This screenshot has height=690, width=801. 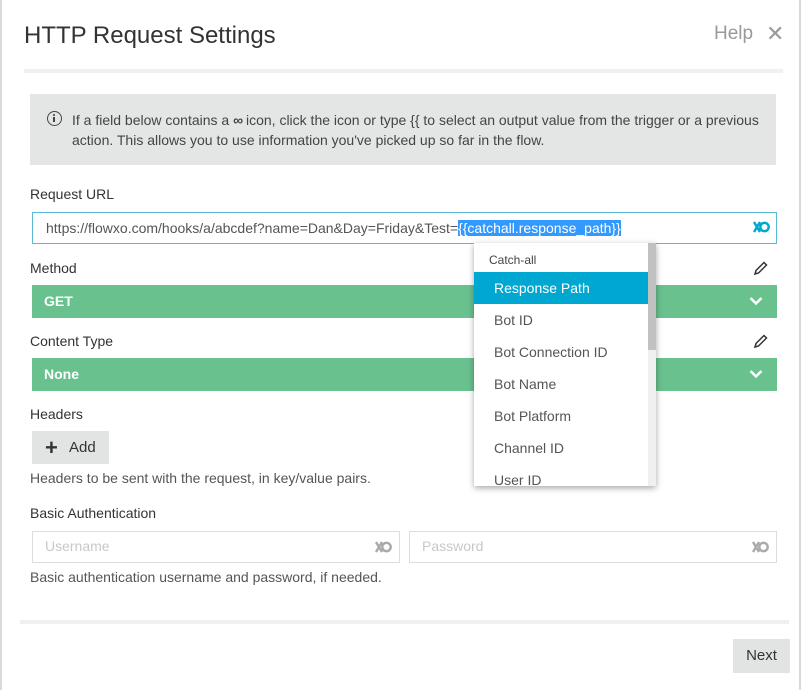 What do you see at coordinates (561, 384) in the screenshot?
I see `dropdown-item: Bot Name` at bounding box center [561, 384].